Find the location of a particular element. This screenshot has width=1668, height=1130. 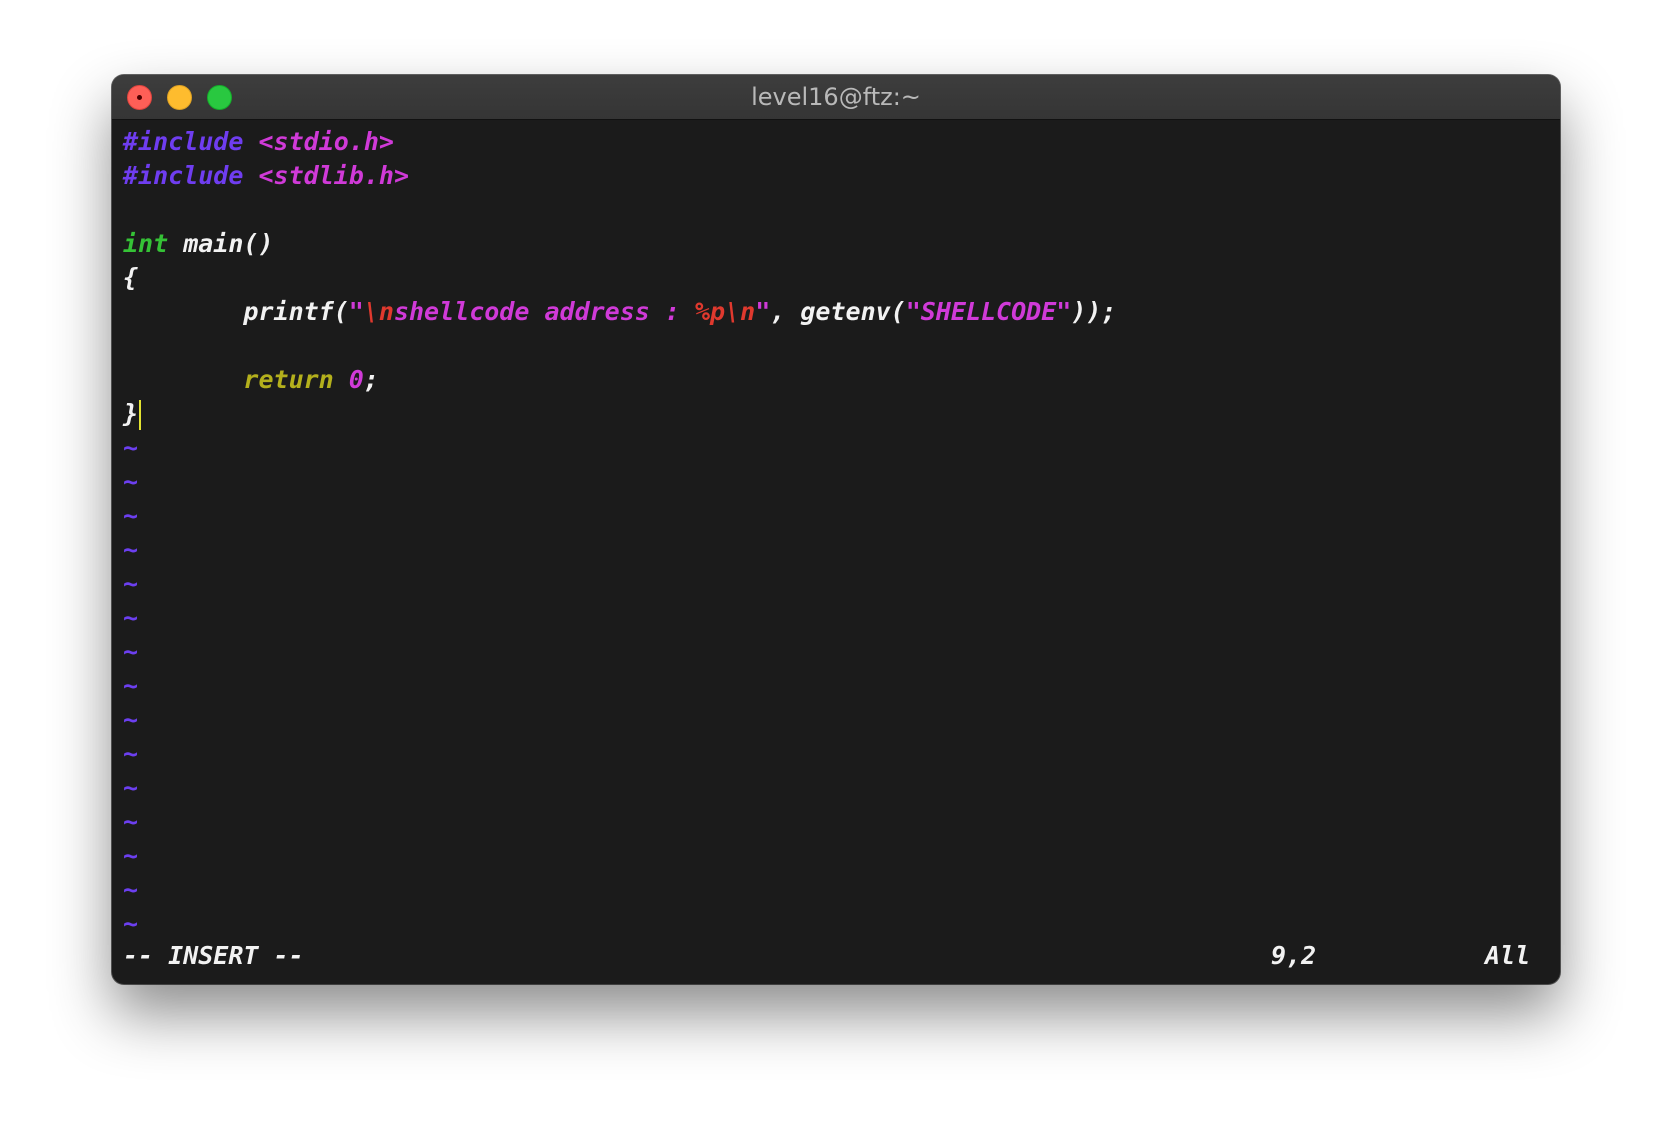

vim-status-line: -- INSERT -- 9,2 All is located at coordinates (841, 956).